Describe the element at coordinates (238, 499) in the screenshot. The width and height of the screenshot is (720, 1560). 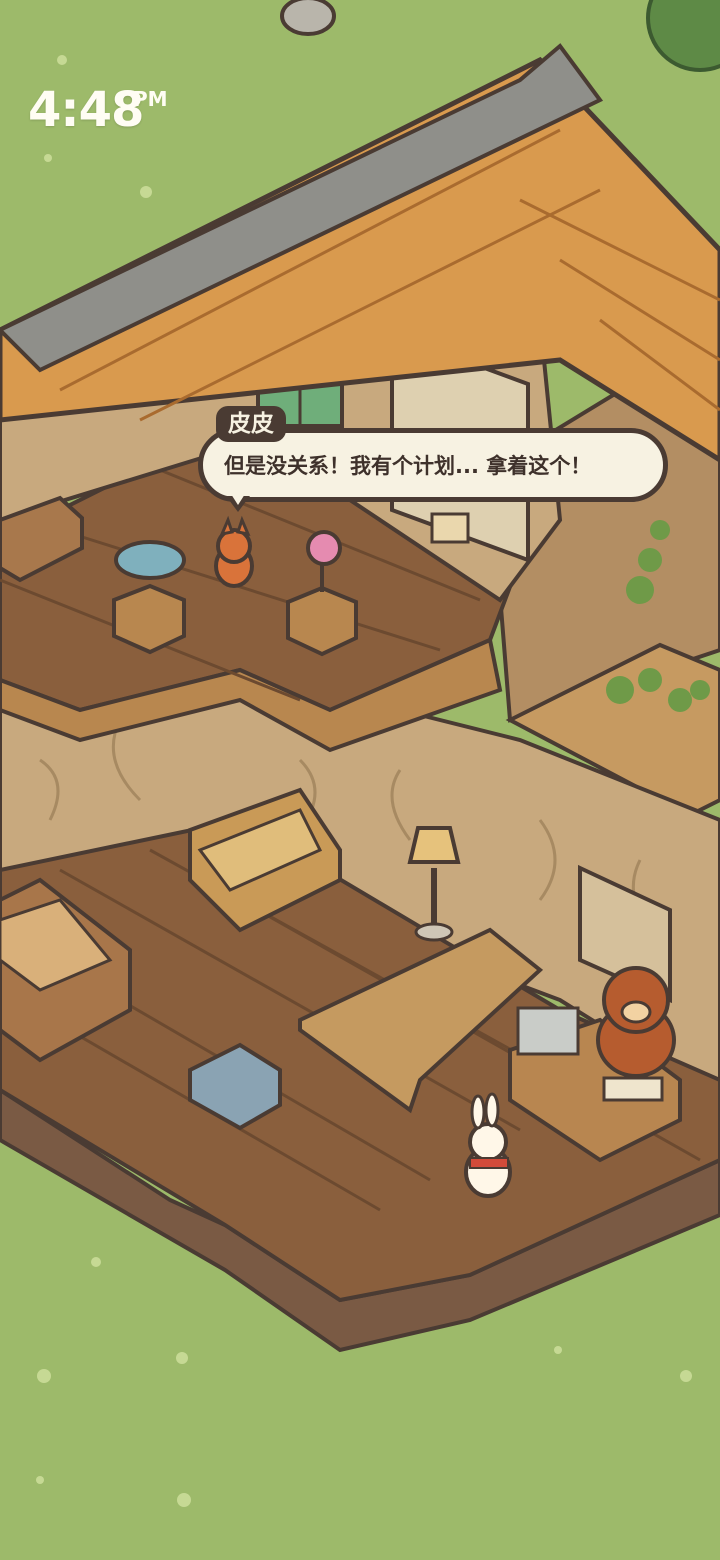
I see `speech-bubble-tail-fill` at that location.